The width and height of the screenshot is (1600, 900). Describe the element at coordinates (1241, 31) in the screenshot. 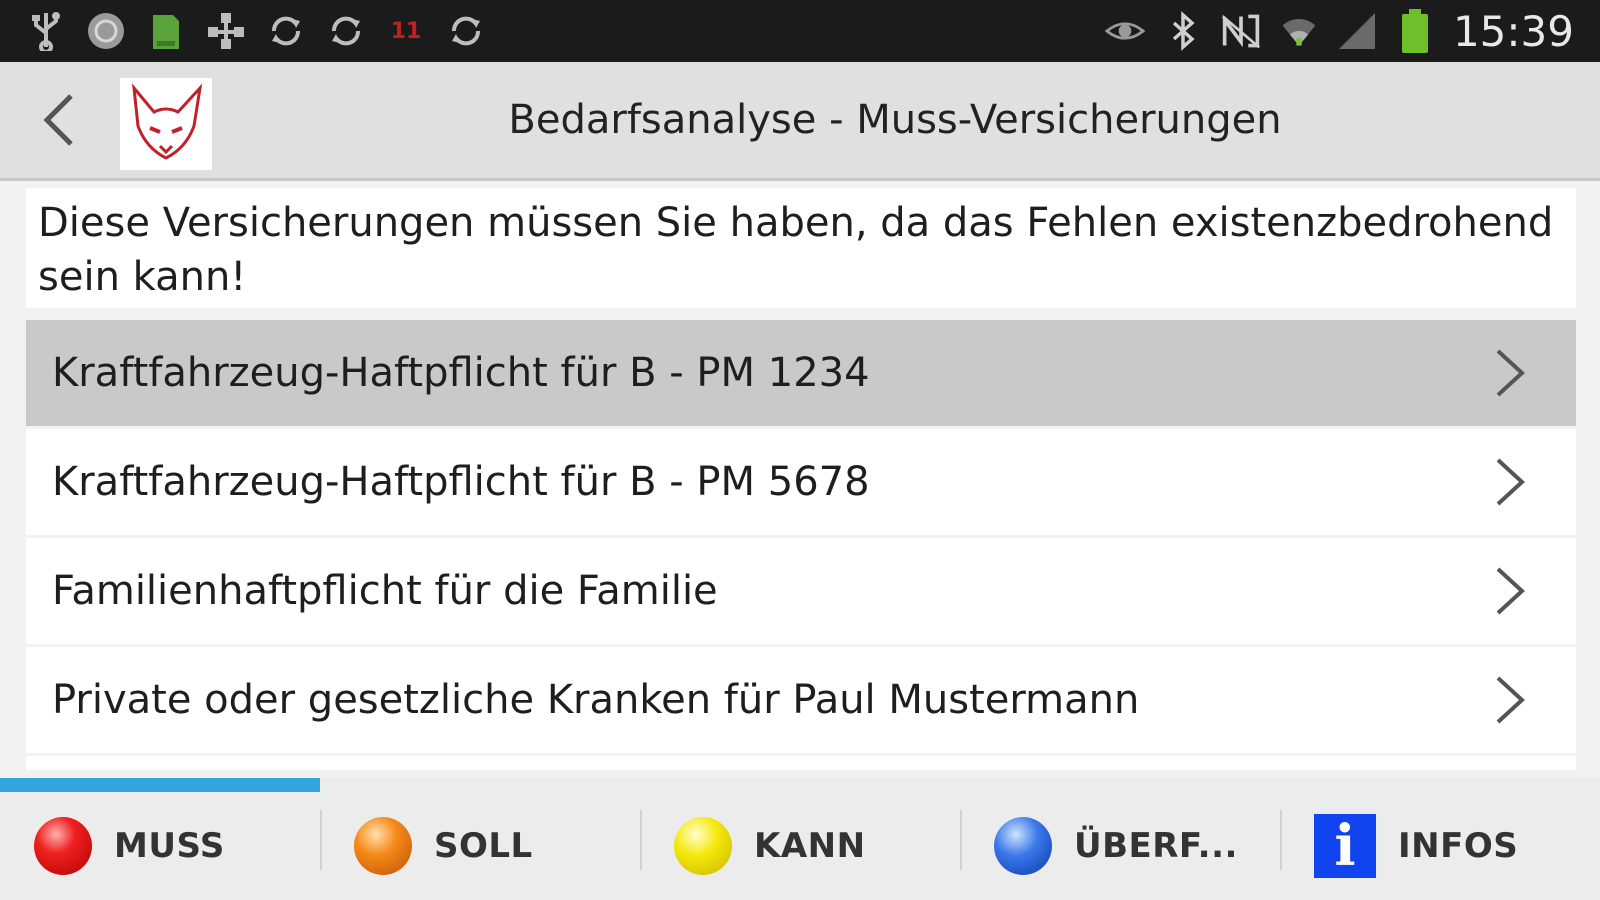

I see `nfc-icon` at that location.